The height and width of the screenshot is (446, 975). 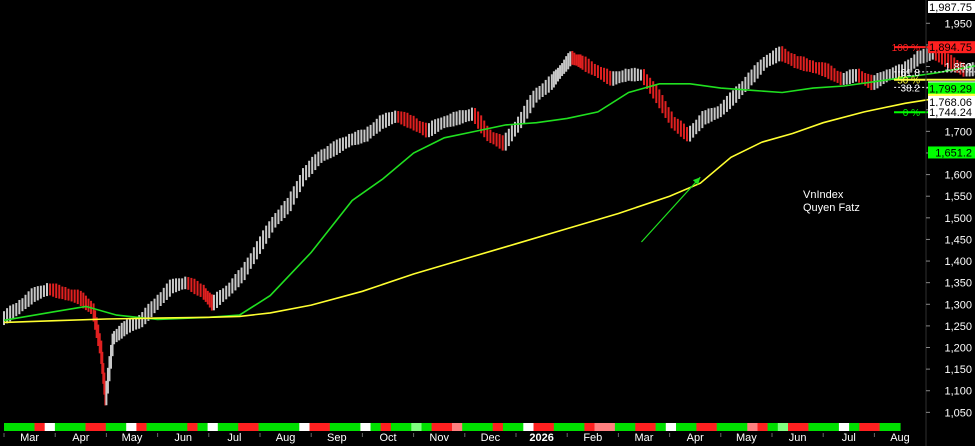 What do you see at coordinates (491, 438) in the screenshot?
I see `x-tick-label: Dec` at bounding box center [491, 438].